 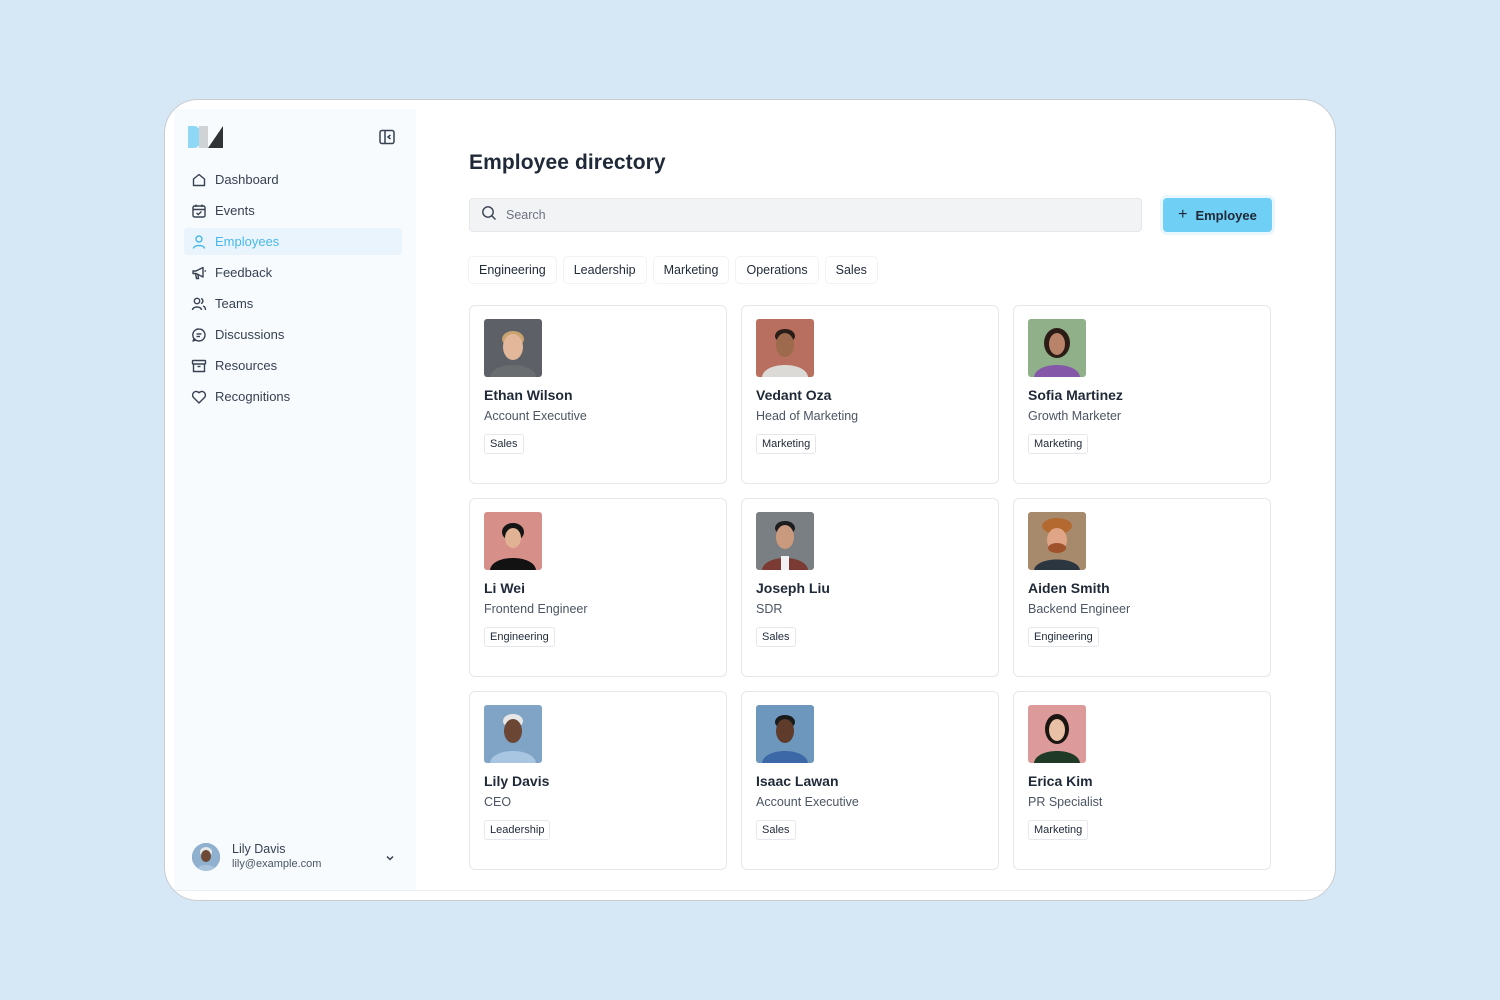 What do you see at coordinates (206, 137) in the screenshot?
I see `logo-icon` at bounding box center [206, 137].